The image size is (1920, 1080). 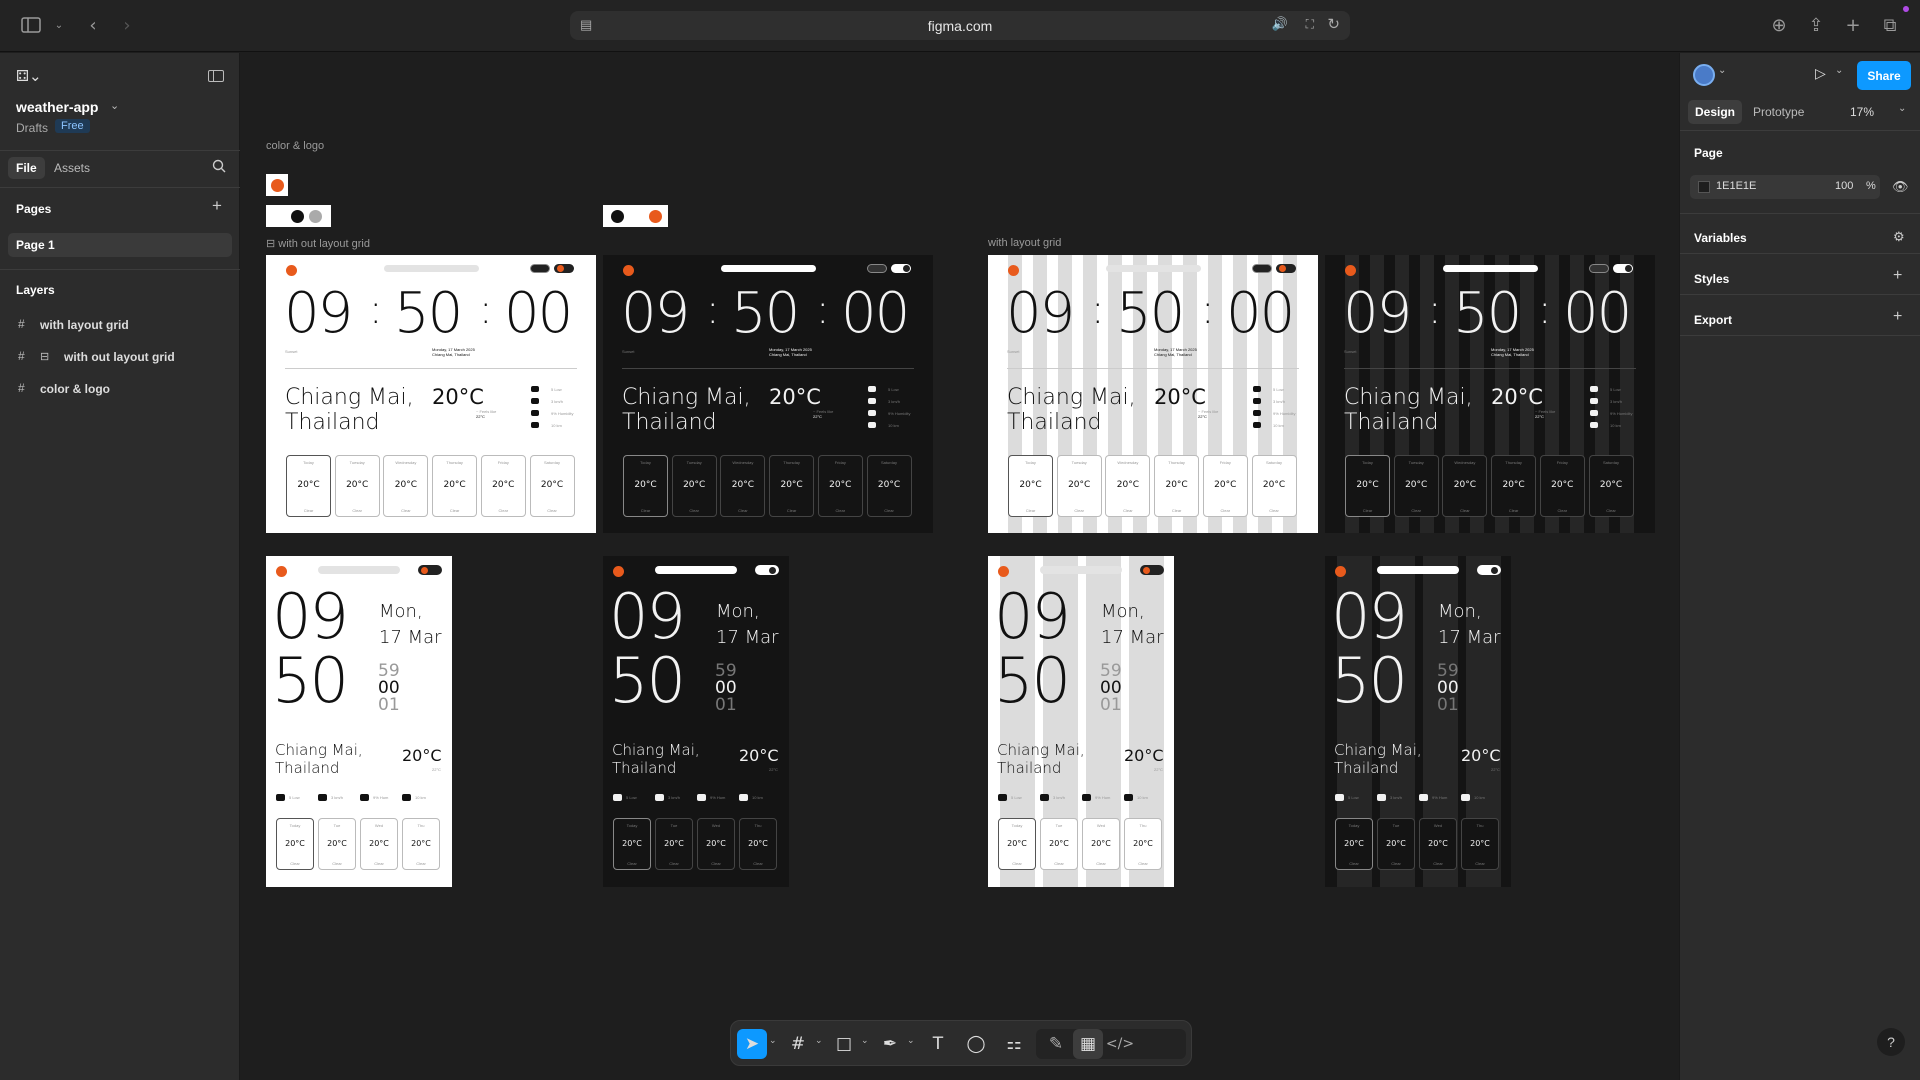 I want to click on page-item-page-1: Page 1, so click(x=120, y=245).